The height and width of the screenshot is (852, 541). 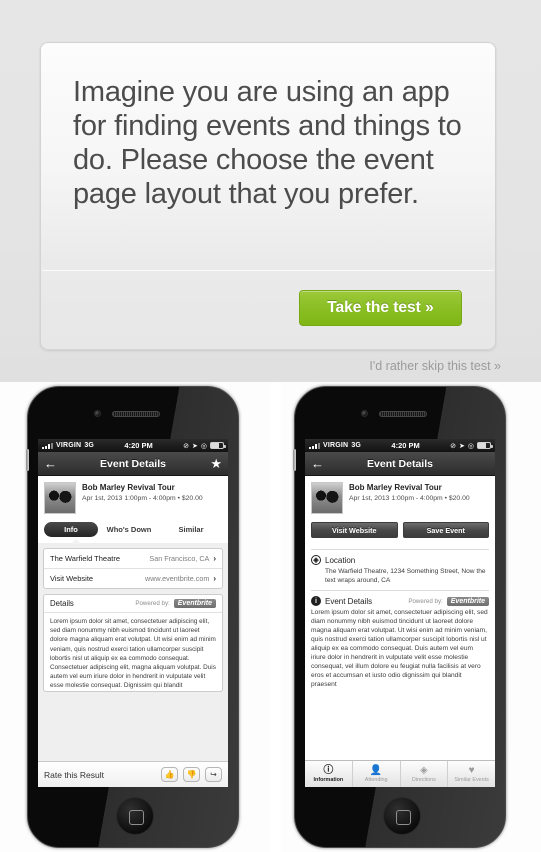 What do you see at coordinates (62, 603) in the screenshot?
I see `details-title: Details` at bounding box center [62, 603].